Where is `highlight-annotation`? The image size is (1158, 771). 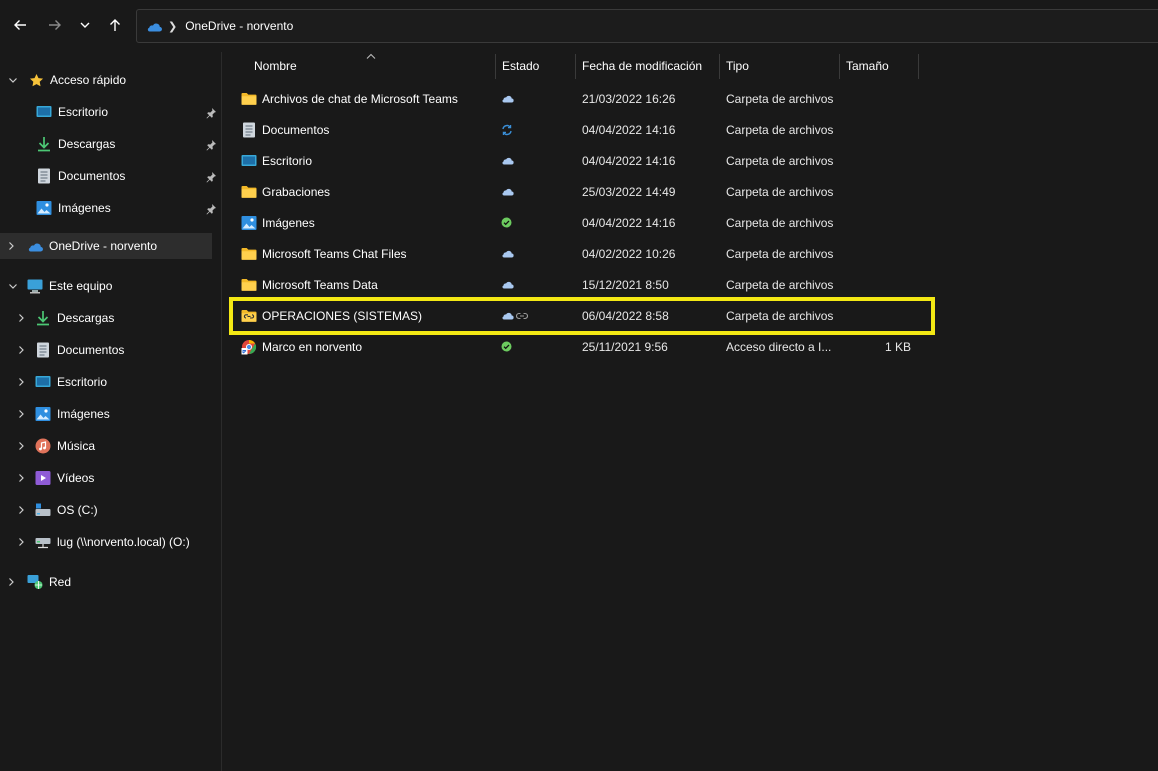 highlight-annotation is located at coordinates (582, 316).